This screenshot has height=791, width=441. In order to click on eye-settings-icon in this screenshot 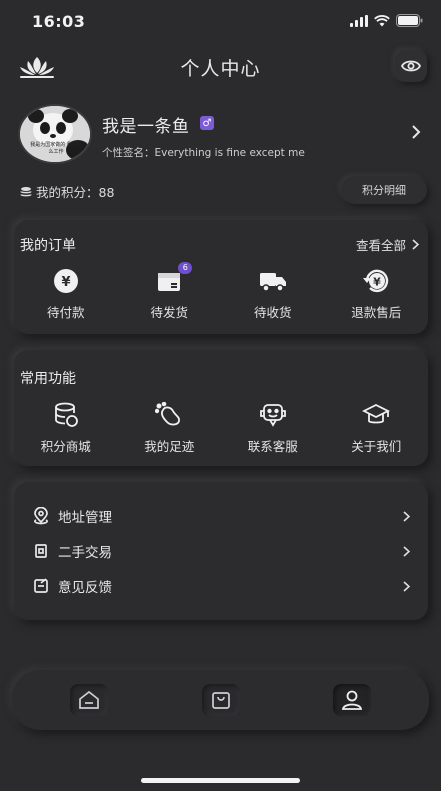, I will do `click(411, 66)`.